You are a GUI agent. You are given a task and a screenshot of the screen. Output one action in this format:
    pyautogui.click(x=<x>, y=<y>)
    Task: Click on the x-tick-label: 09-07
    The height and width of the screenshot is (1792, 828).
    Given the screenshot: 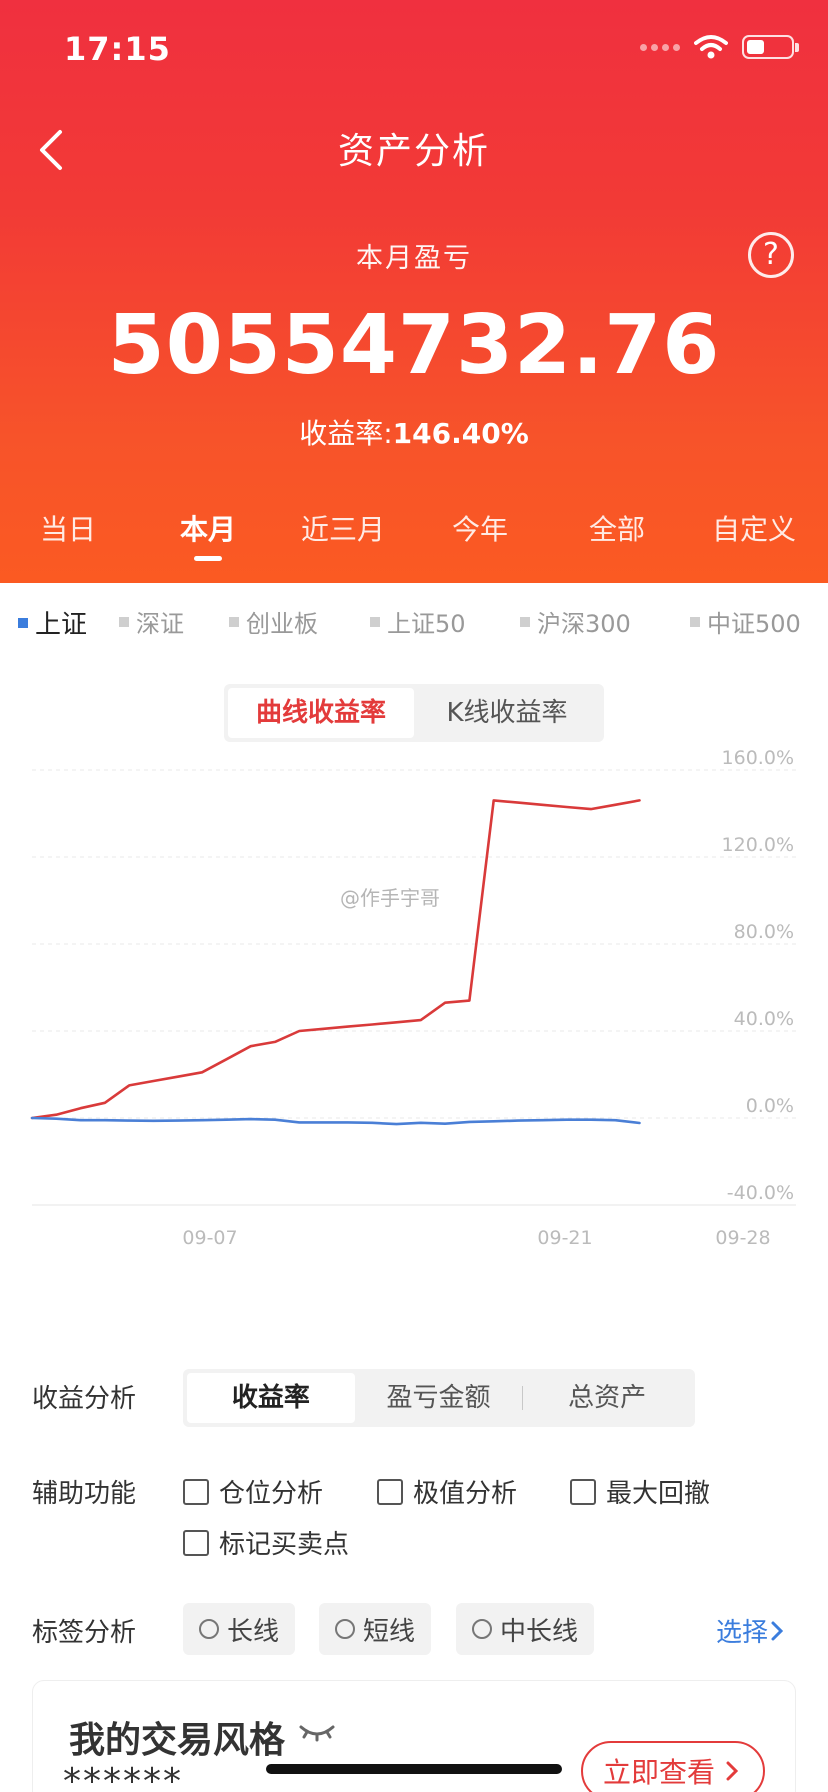 What is the action you would take?
    pyautogui.click(x=209, y=1238)
    